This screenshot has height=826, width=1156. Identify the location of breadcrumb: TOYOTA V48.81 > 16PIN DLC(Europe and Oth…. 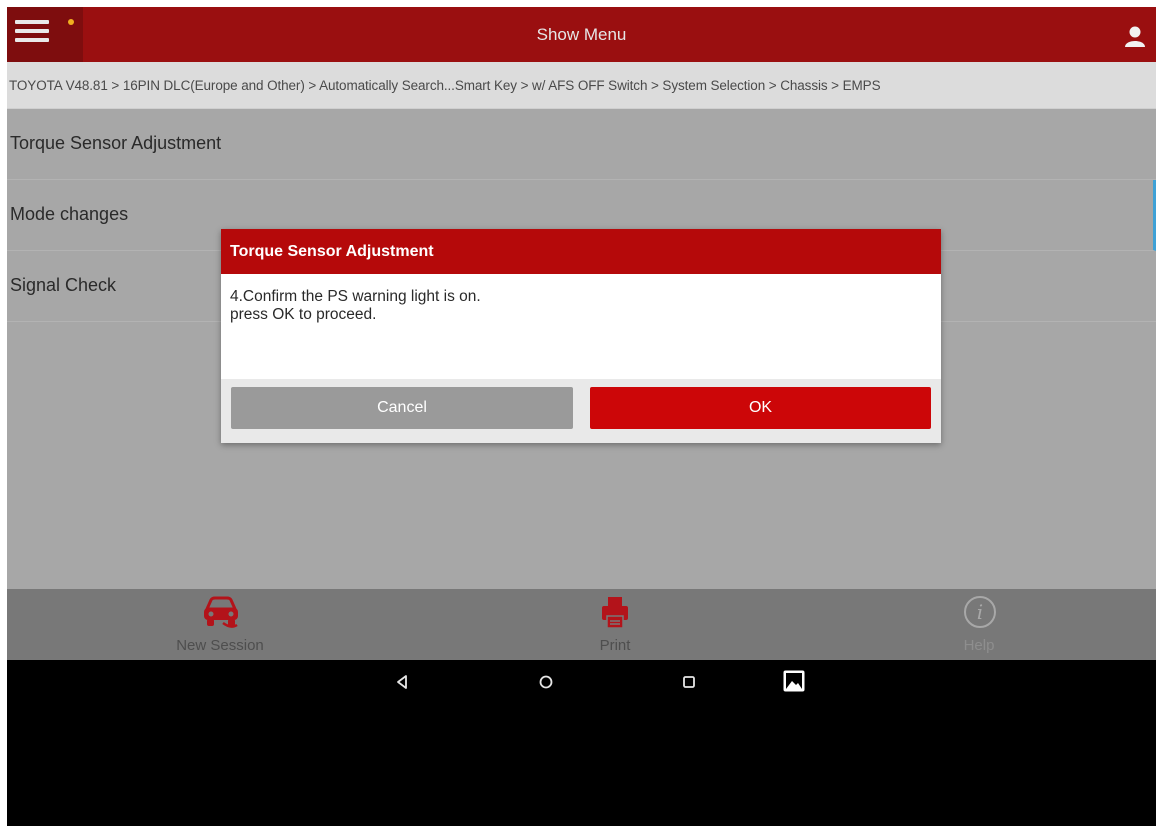
(581, 85).